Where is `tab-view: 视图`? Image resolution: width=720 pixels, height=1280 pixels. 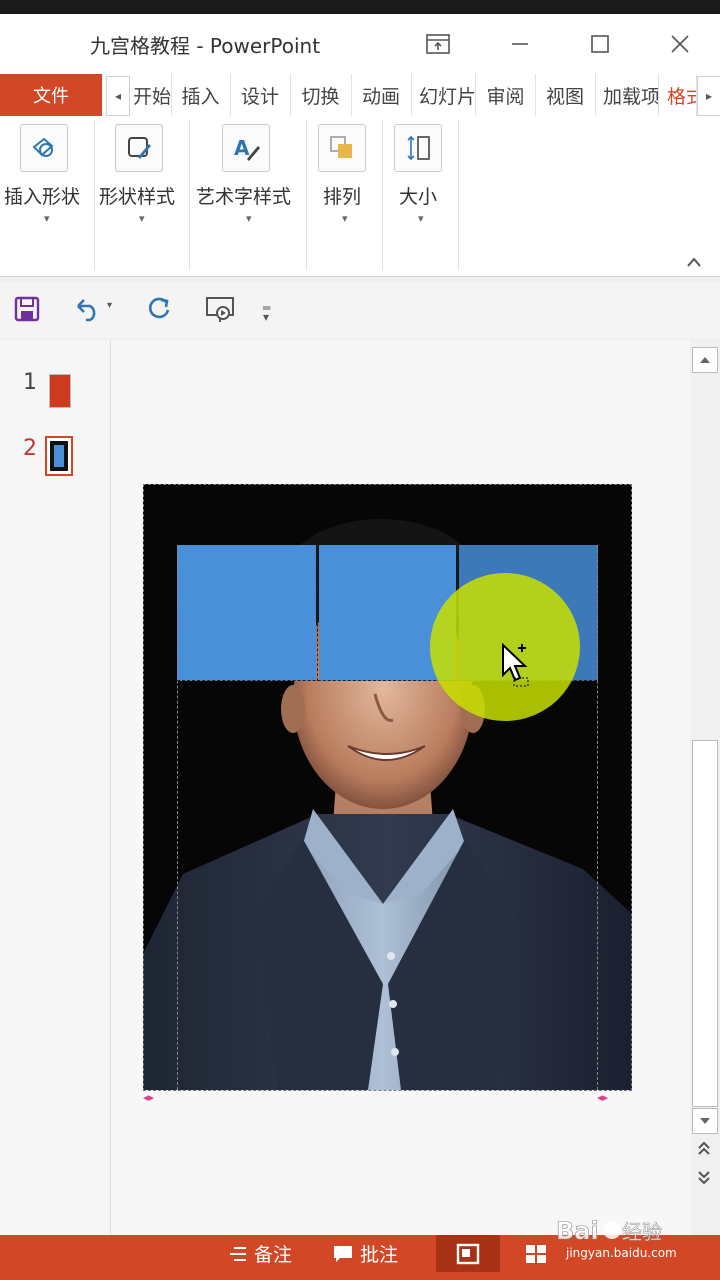
tab-view: 视图 is located at coordinates (565, 95).